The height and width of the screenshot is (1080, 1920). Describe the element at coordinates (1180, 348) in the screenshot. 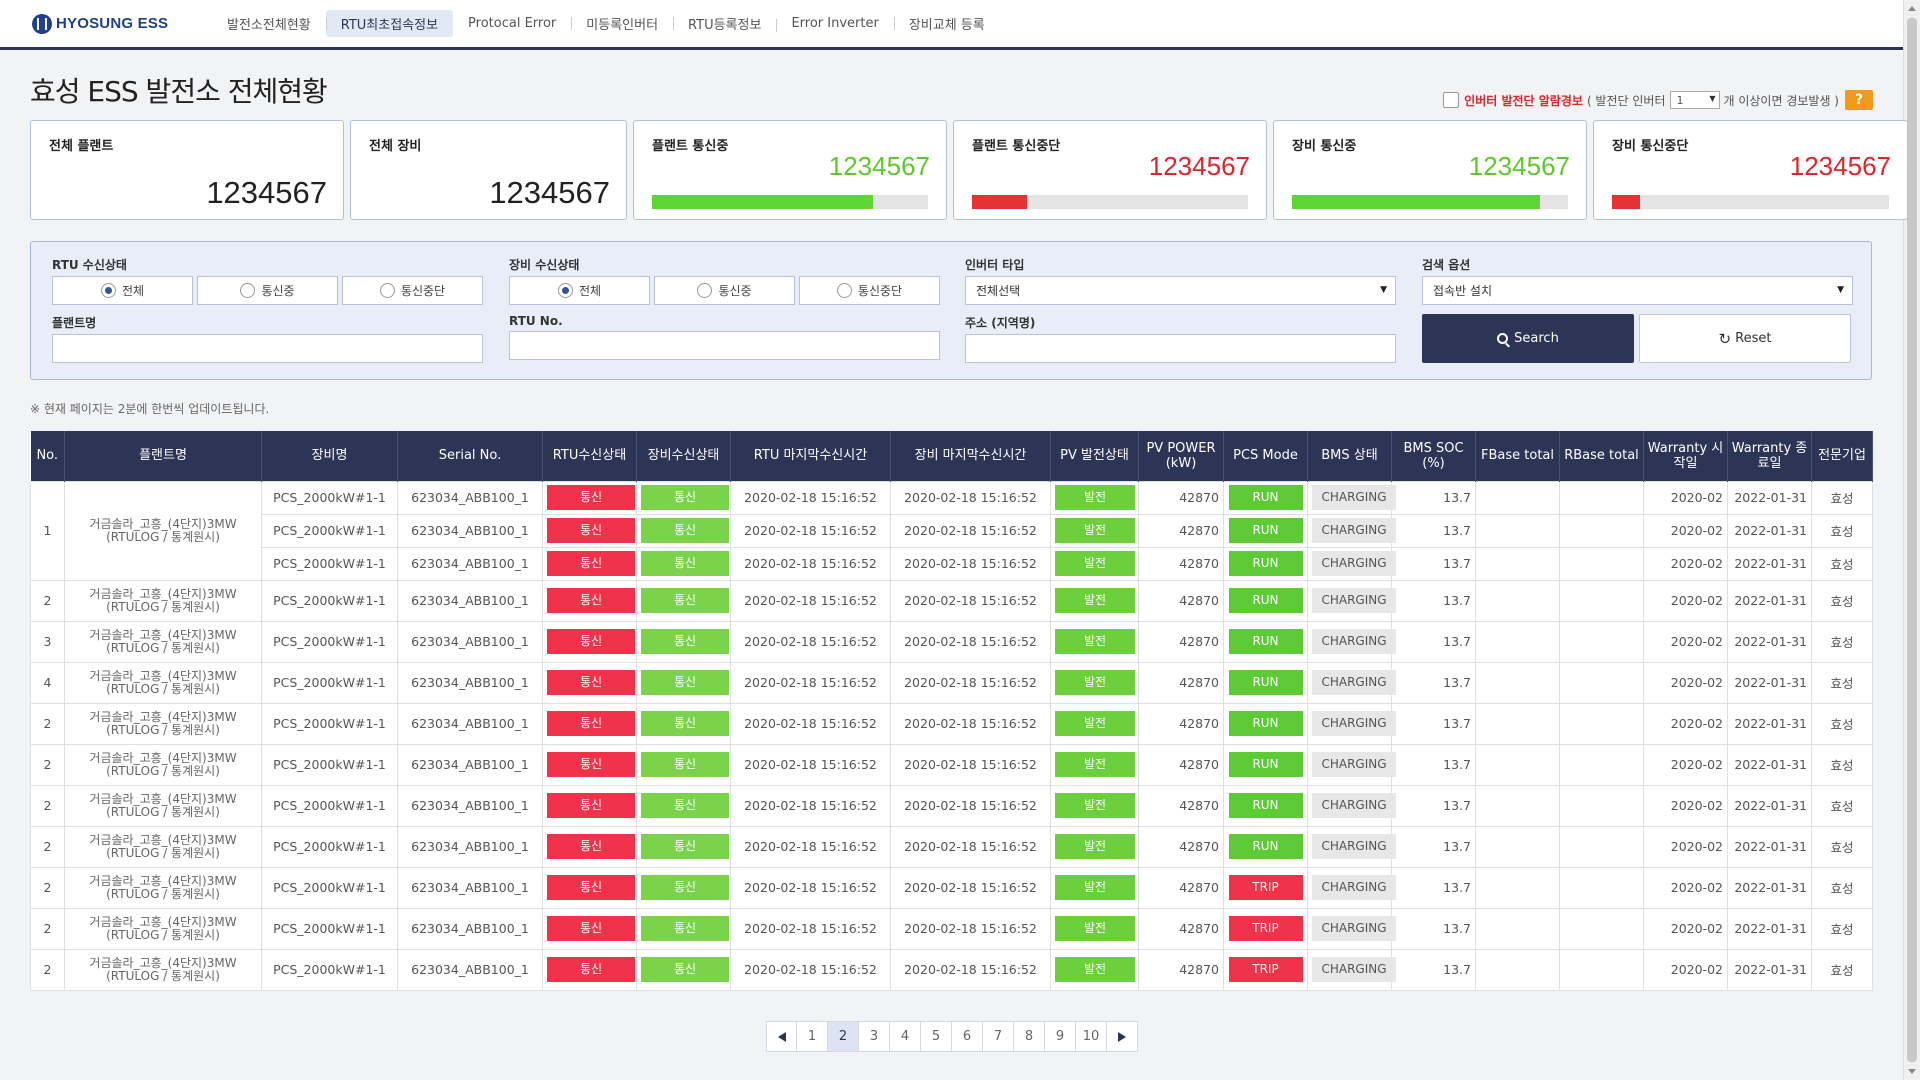

I see `address-input` at that location.